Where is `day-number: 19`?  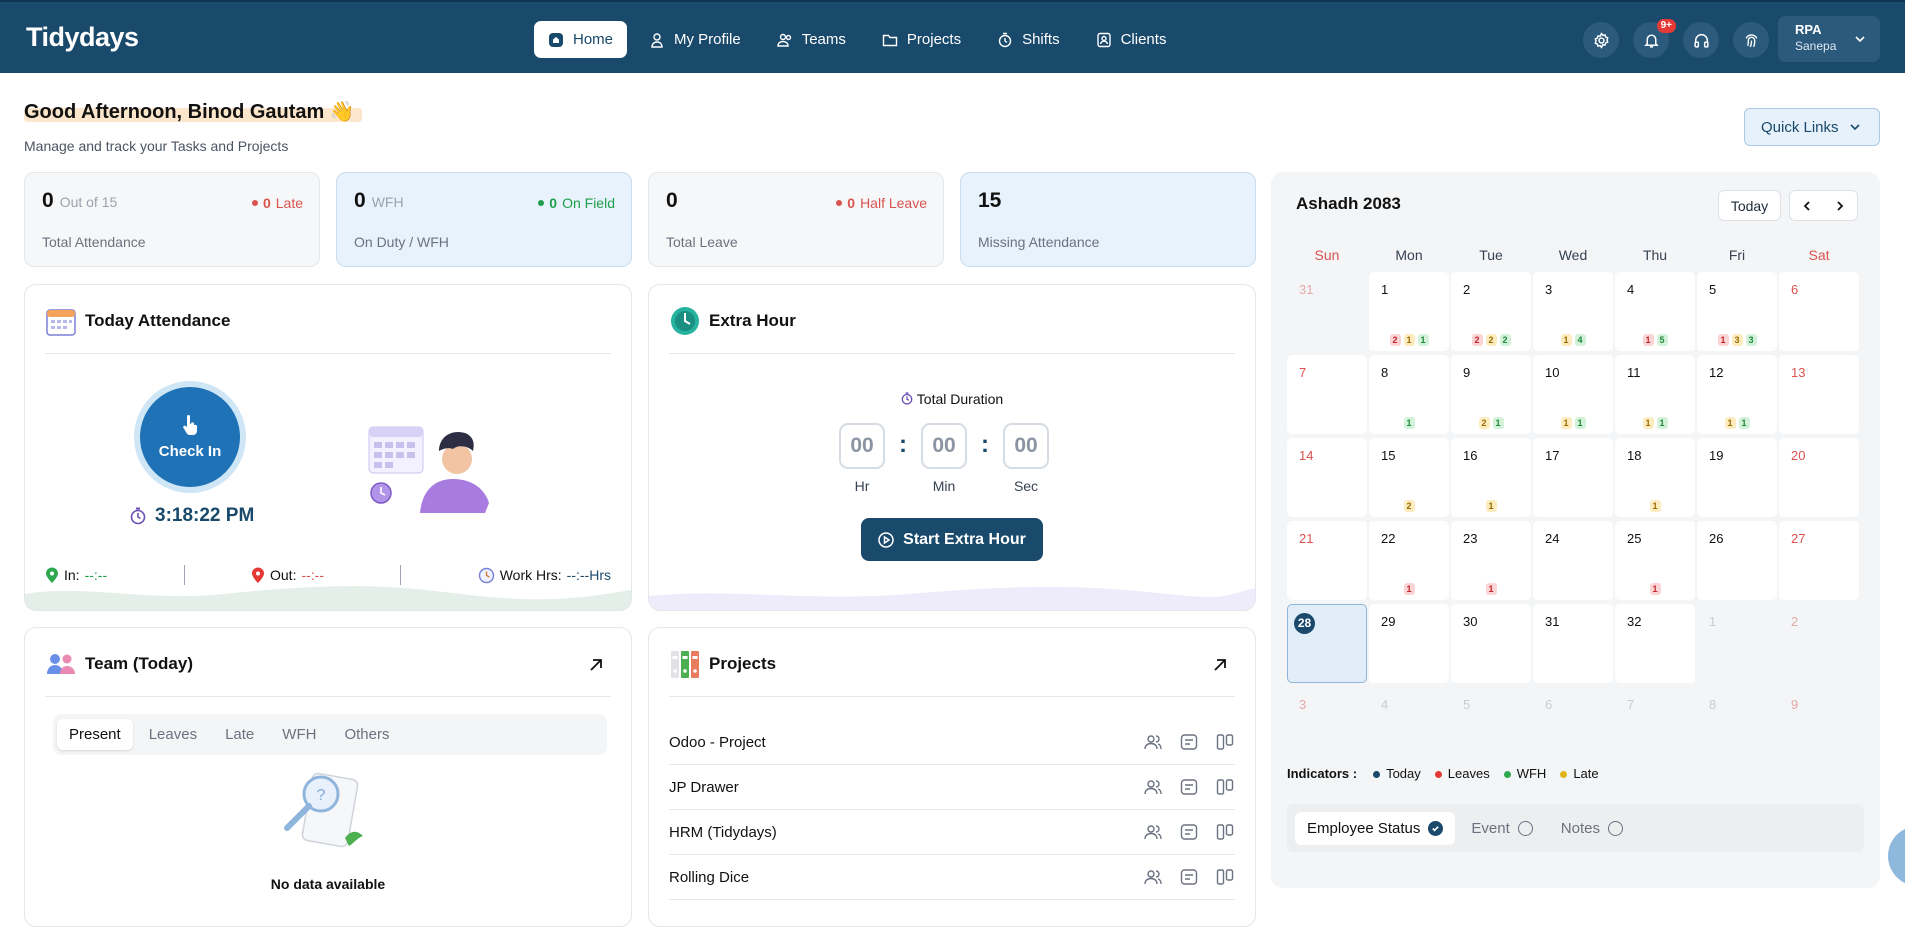
day-number: 19 is located at coordinates (1716, 455).